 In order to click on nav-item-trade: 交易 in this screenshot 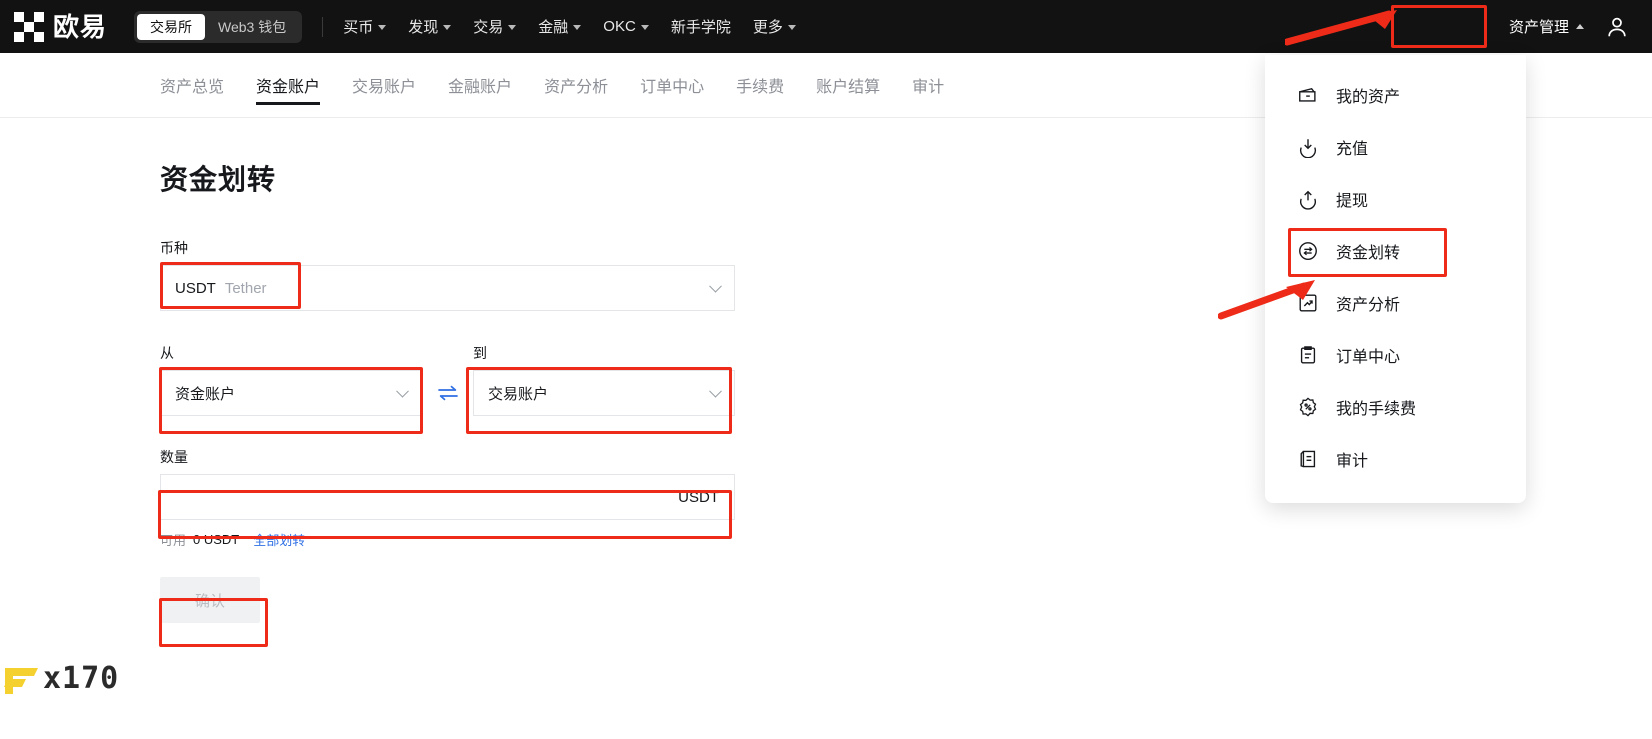, I will do `click(495, 26)`.